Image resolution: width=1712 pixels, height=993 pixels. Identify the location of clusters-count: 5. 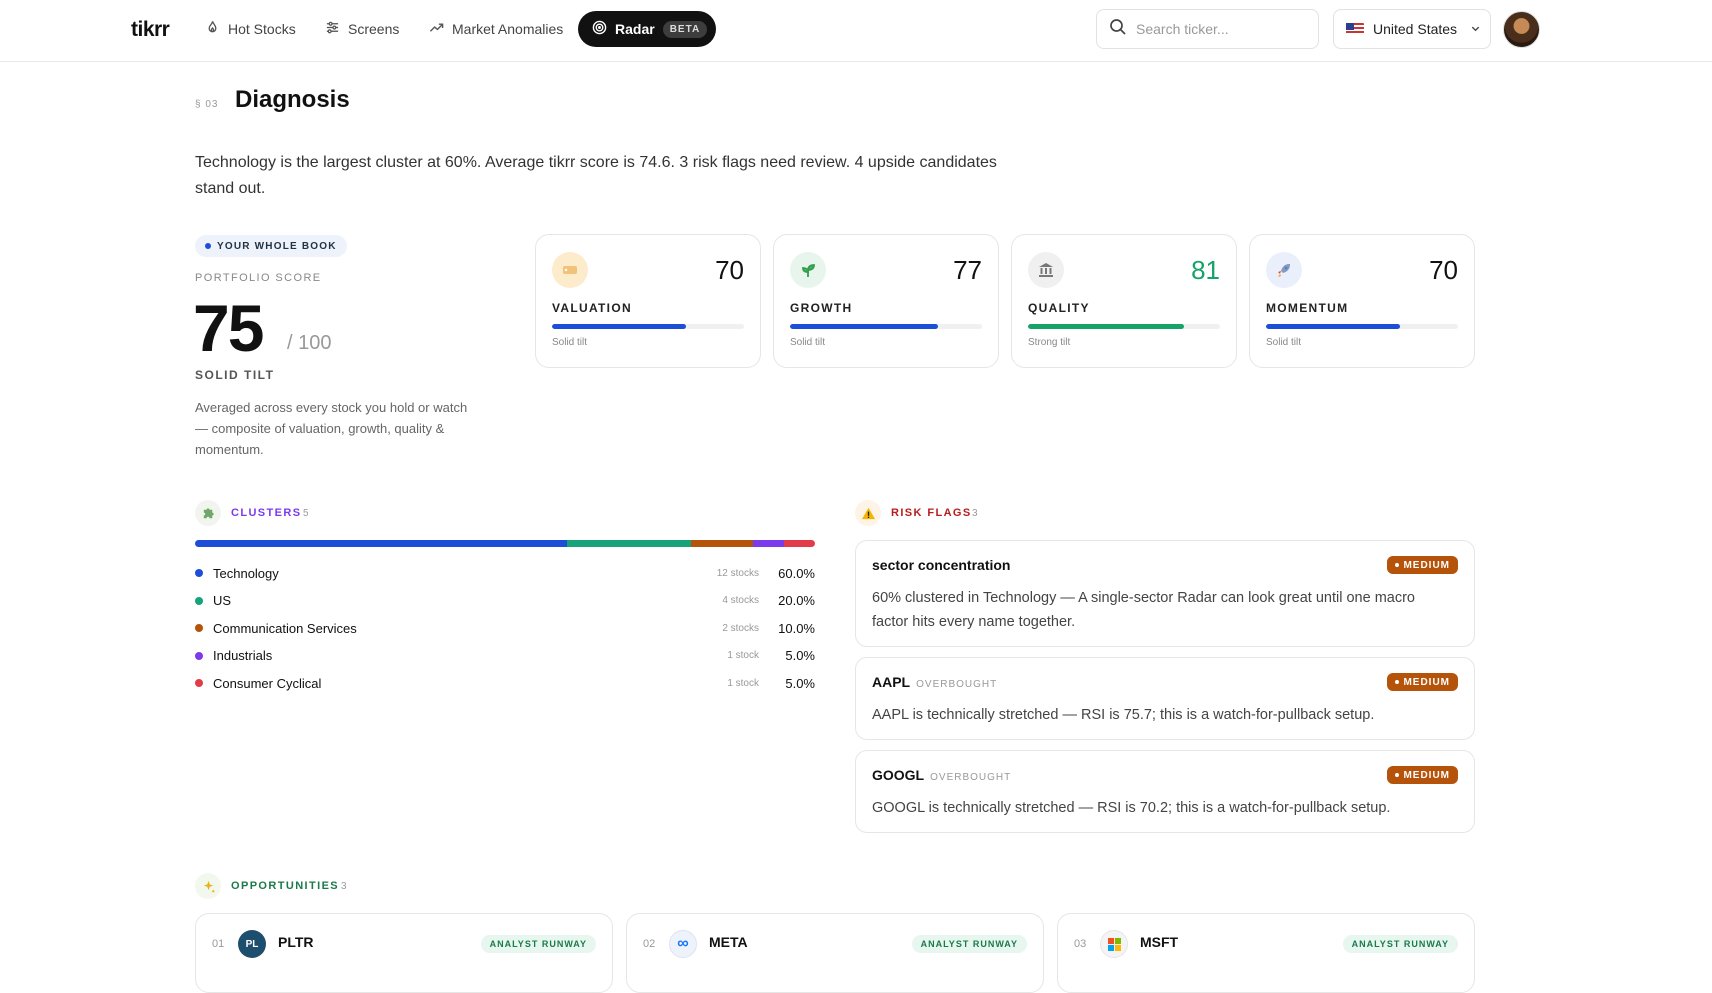
(306, 513).